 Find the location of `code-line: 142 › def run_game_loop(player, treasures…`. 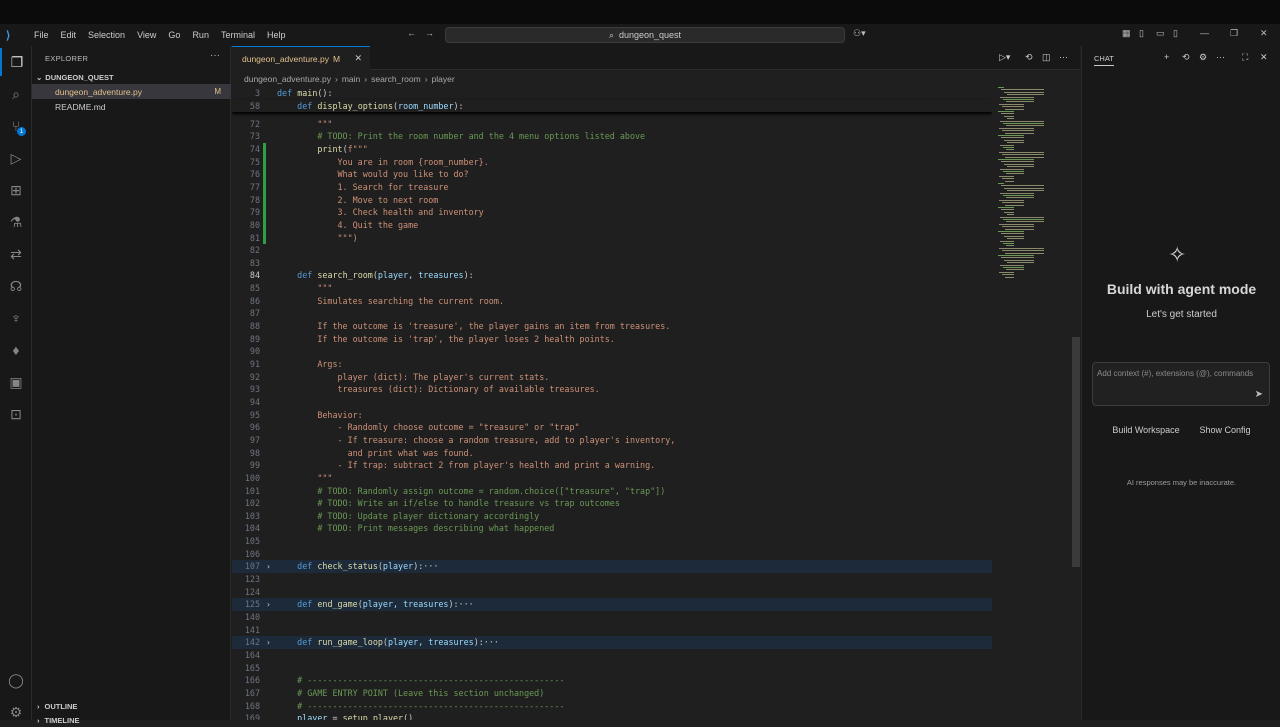

code-line: 142 › def run_game_loop(player, treasures… is located at coordinates (612, 642).